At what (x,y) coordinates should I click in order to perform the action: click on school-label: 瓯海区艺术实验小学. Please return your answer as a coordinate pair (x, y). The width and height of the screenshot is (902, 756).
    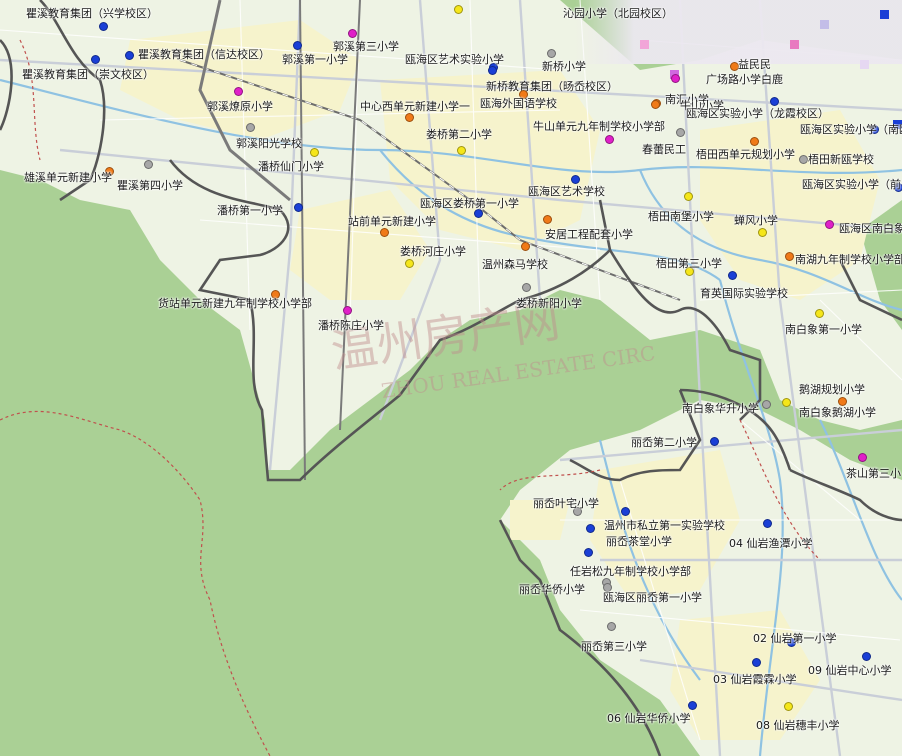
    Looking at the image, I should click on (454, 59).